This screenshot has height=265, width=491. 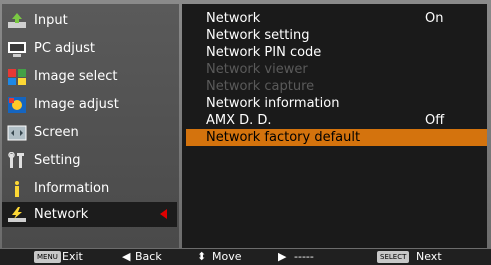 What do you see at coordinates (17, 77) in the screenshot?
I see `image-select-icon` at bounding box center [17, 77].